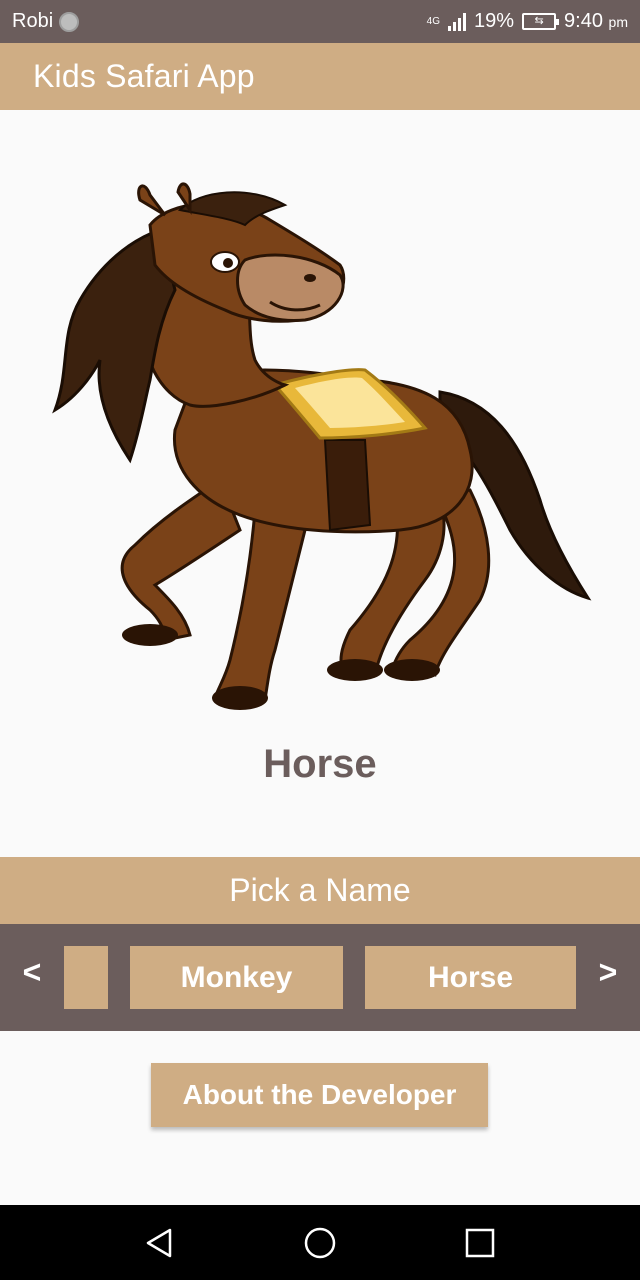 The height and width of the screenshot is (1280, 640). What do you see at coordinates (618, 22) in the screenshot?
I see `clock-suffix: pm` at bounding box center [618, 22].